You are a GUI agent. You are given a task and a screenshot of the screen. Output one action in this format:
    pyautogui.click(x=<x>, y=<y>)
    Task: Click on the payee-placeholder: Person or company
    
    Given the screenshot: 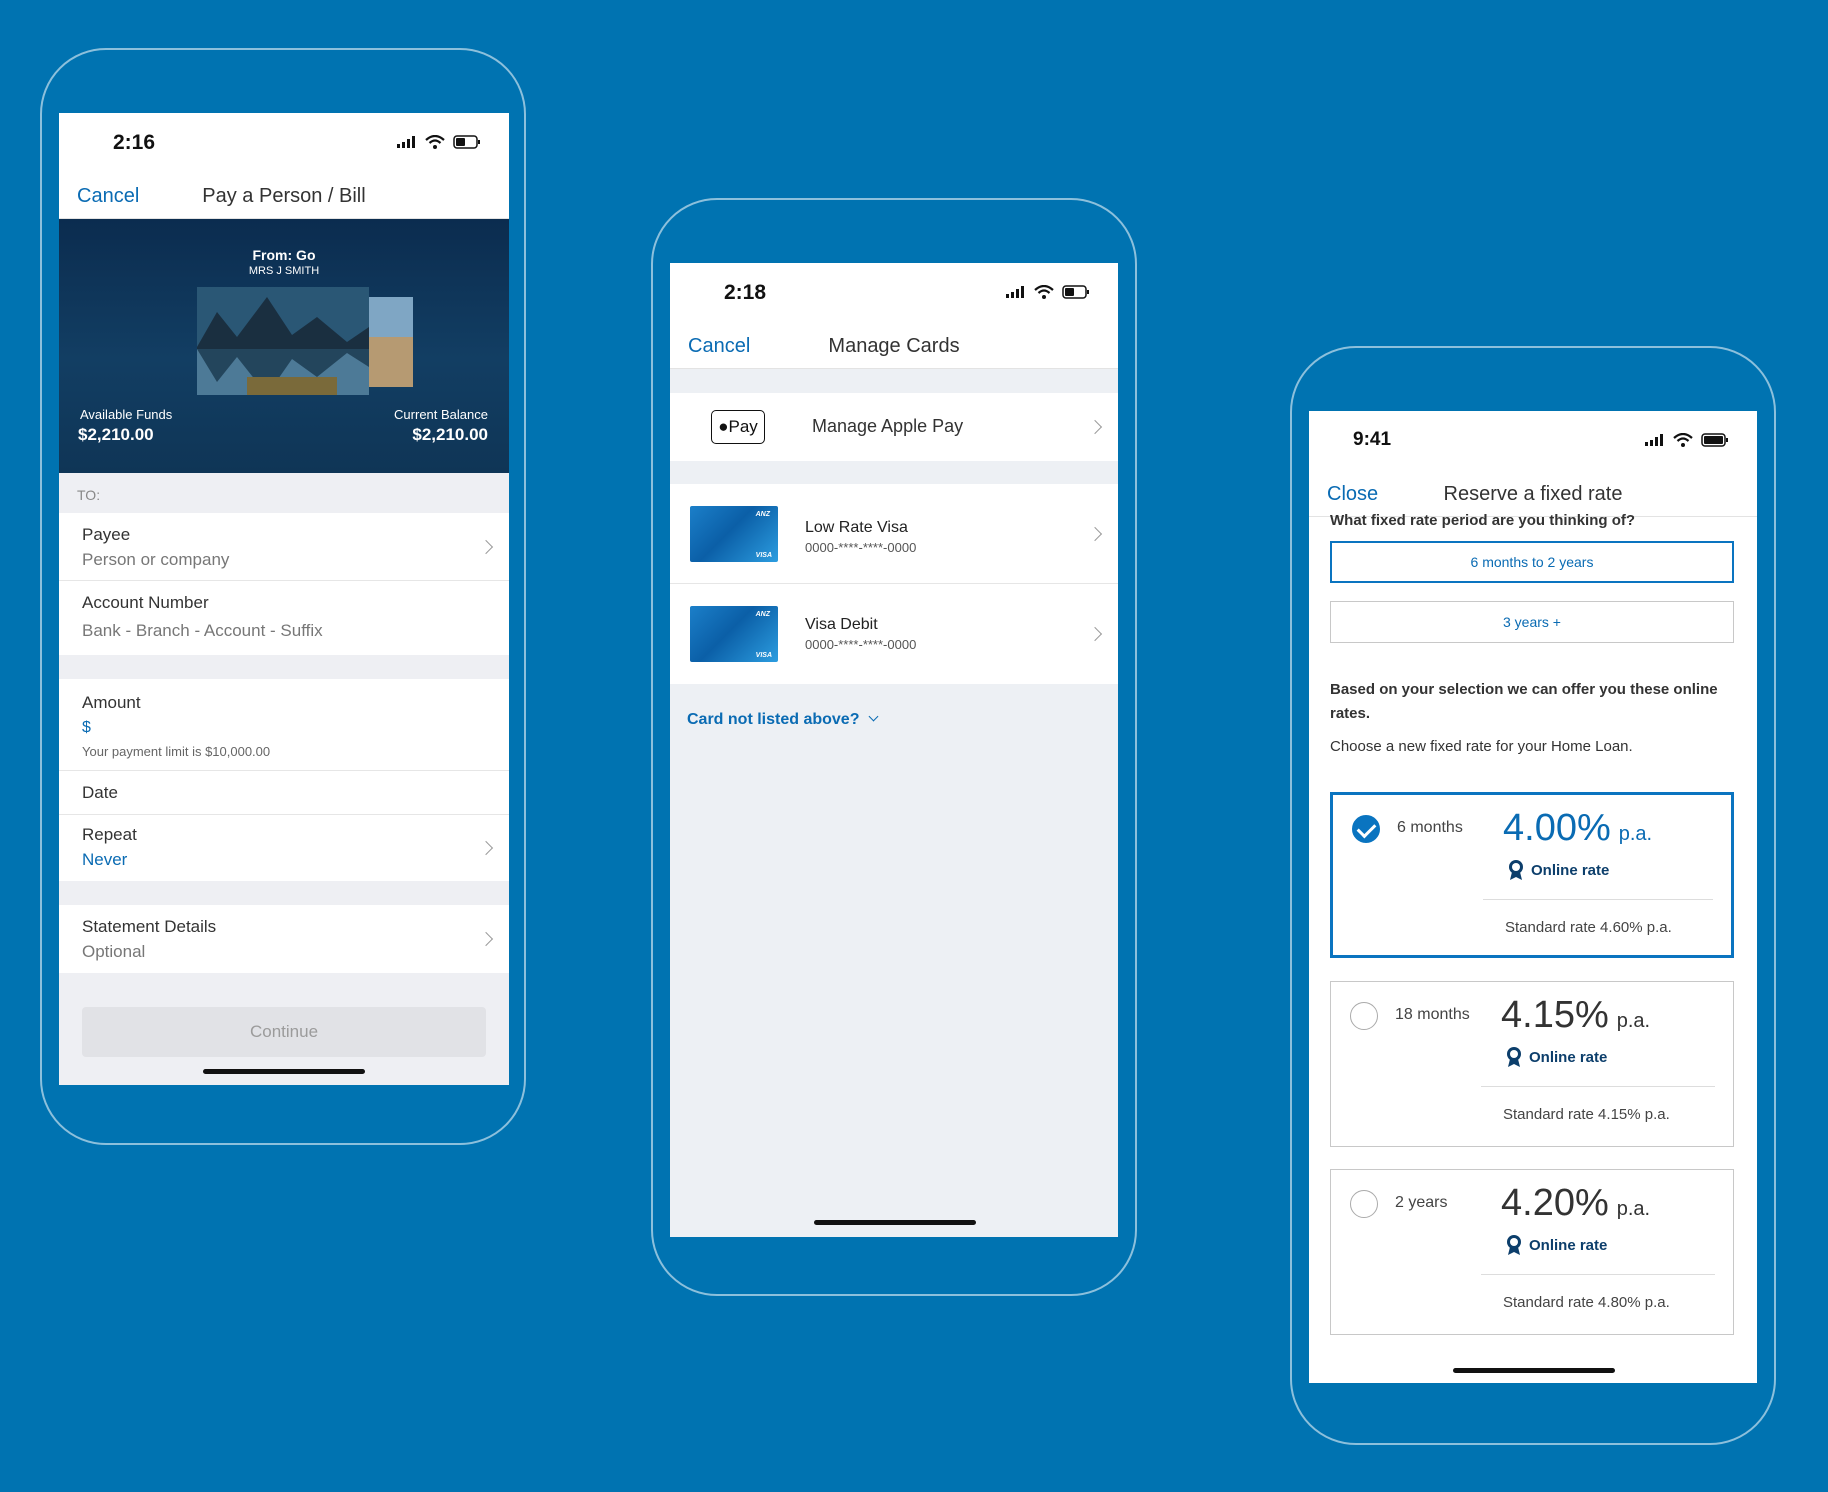 What is the action you would take?
    pyautogui.click(x=156, y=559)
    